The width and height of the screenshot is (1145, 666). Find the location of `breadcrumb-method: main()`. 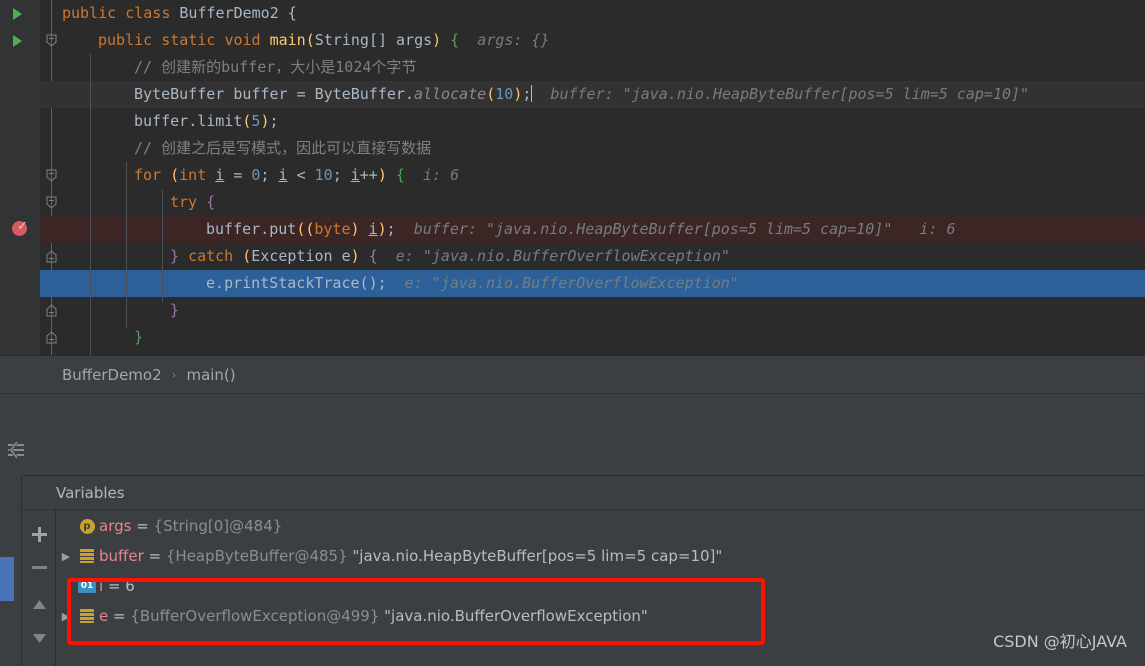

breadcrumb-method: main() is located at coordinates (210, 375).